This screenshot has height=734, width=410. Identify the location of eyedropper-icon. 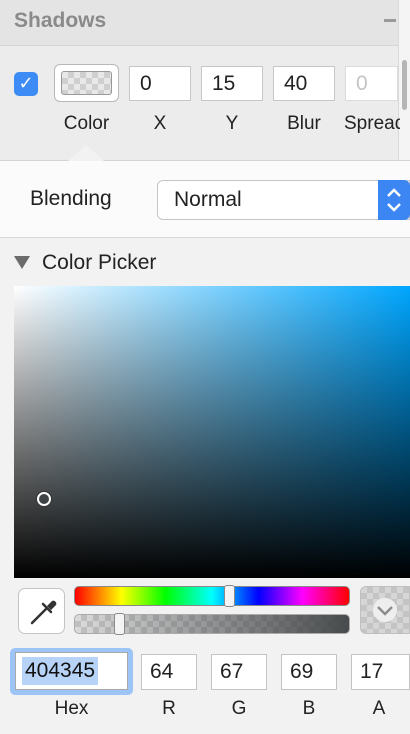
(43, 612).